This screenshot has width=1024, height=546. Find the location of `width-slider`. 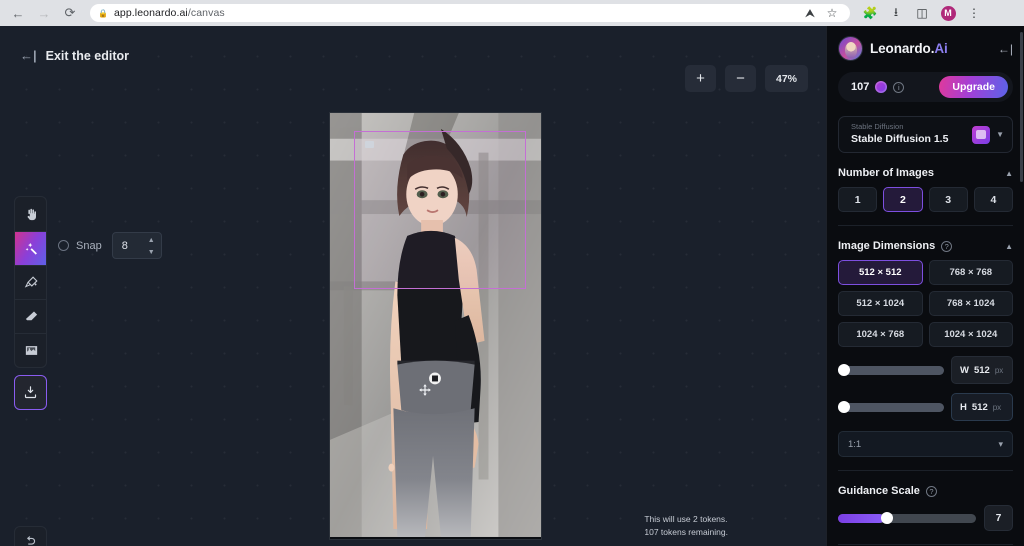

width-slider is located at coordinates (891, 370).